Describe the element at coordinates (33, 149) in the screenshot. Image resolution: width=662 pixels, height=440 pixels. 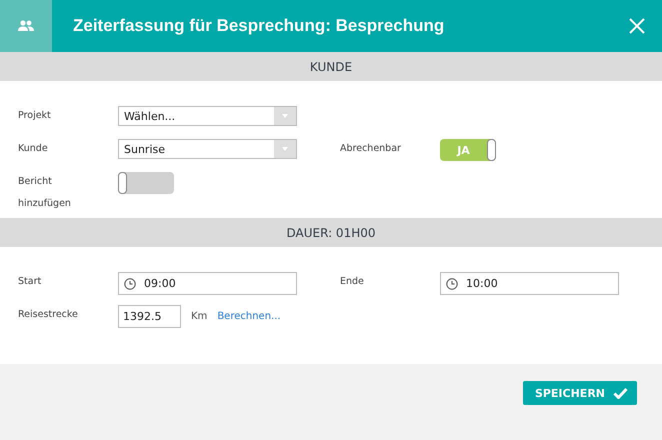
I see `field-label: Kunde` at that location.